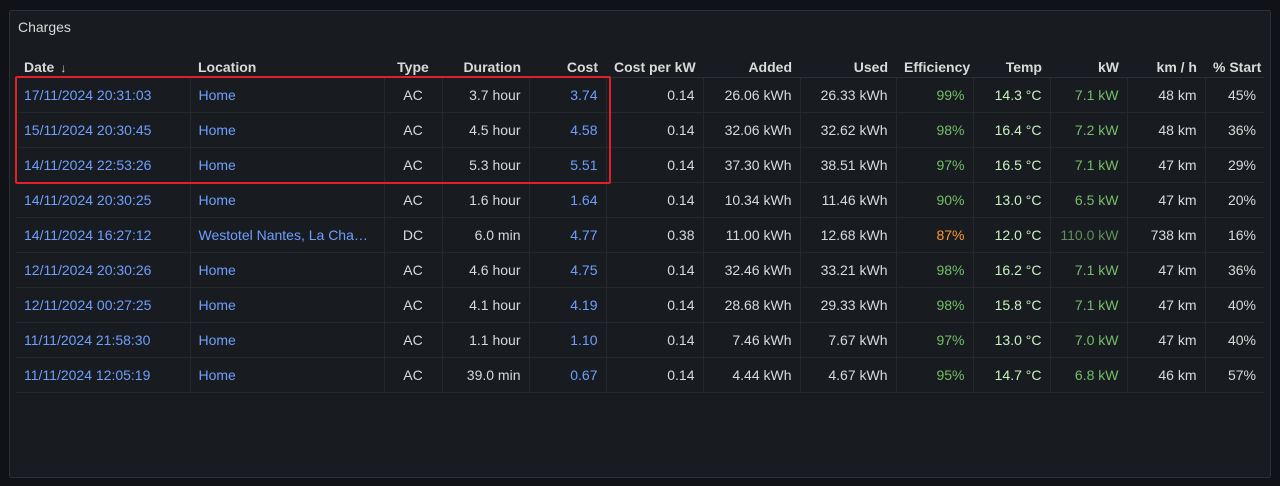  What do you see at coordinates (44, 27) in the screenshot?
I see `panel-title: Charges` at bounding box center [44, 27].